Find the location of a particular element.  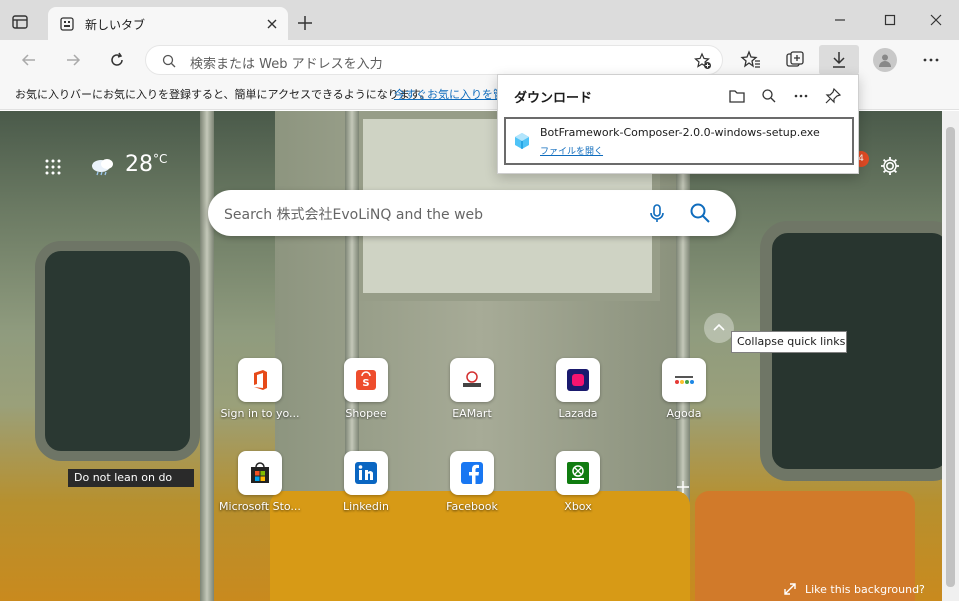

quick-link-lazada: Lazada is located at coordinates (578, 398).